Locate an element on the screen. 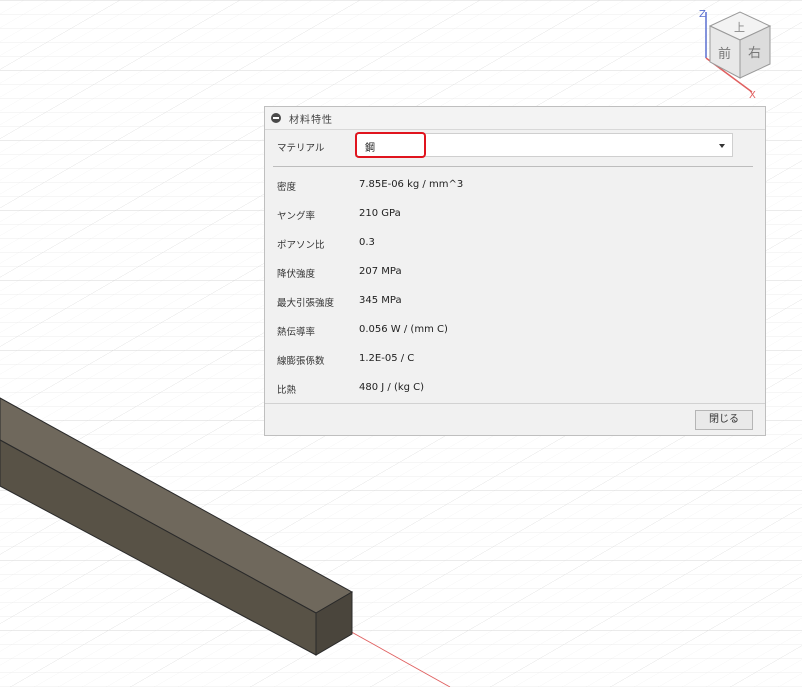  property-label: 熱伝導率 is located at coordinates (296, 332).